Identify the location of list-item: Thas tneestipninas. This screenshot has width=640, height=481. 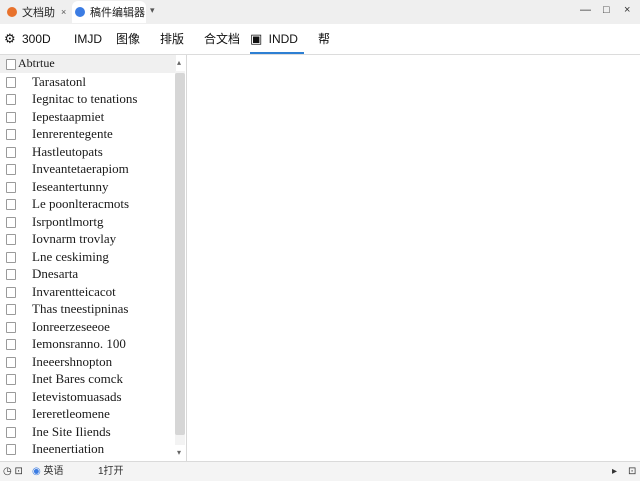
(88, 309).